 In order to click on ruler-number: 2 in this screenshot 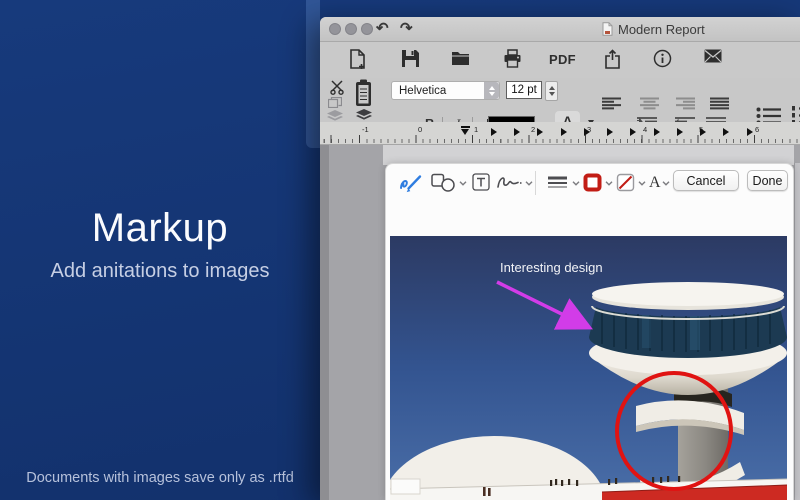, I will do `click(533, 129)`.